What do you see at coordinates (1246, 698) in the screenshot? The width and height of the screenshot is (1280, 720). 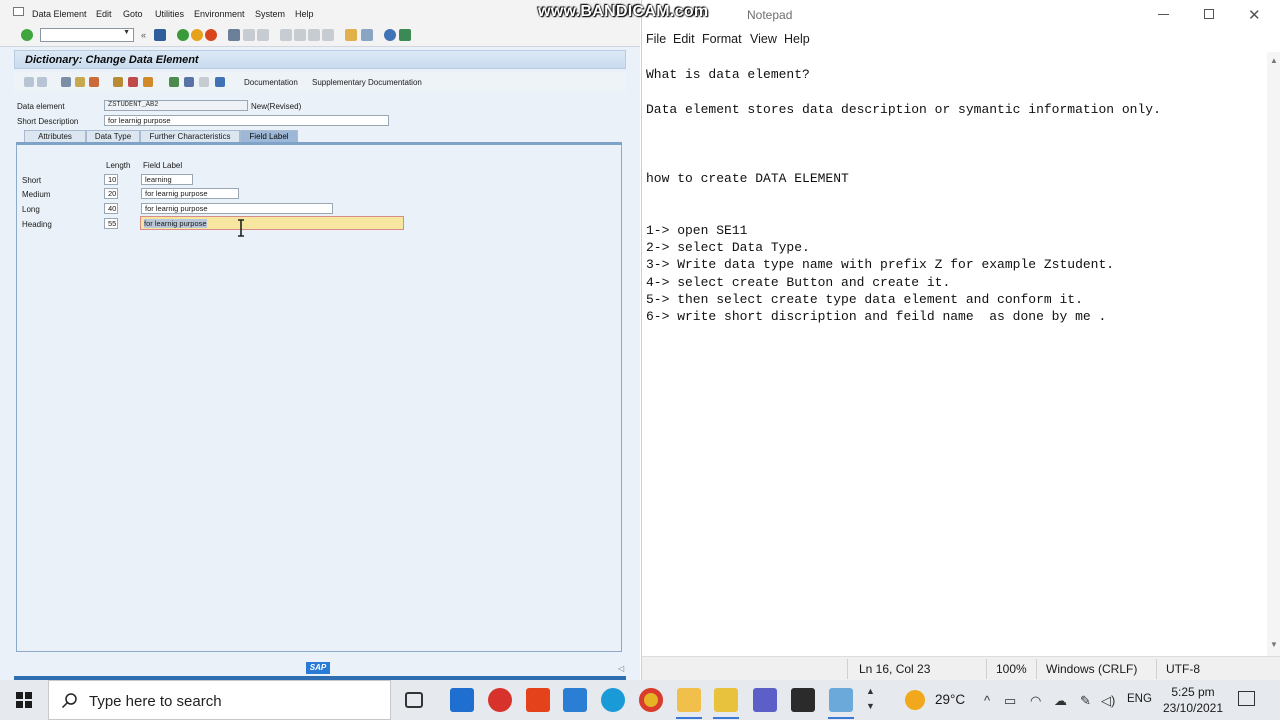 I see `notifications-icon` at bounding box center [1246, 698].